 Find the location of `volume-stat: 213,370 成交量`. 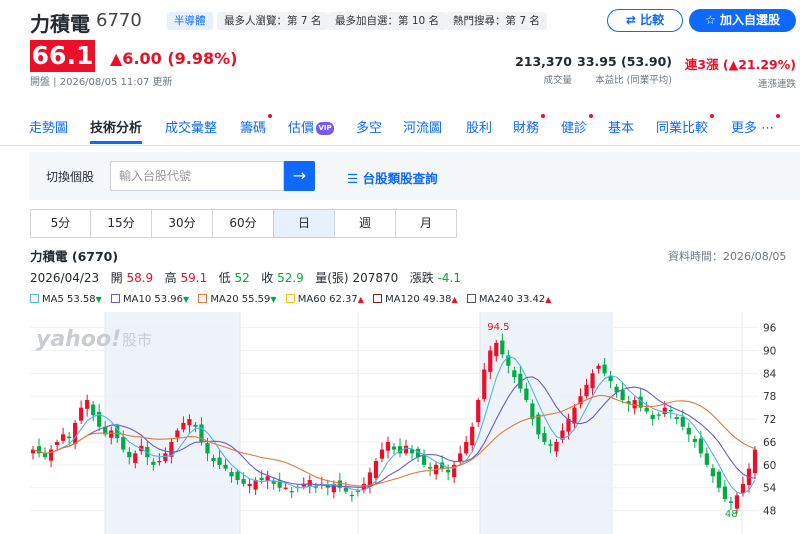

volume-stat: 213,370 成交量 is located at coordinates (543, 70).